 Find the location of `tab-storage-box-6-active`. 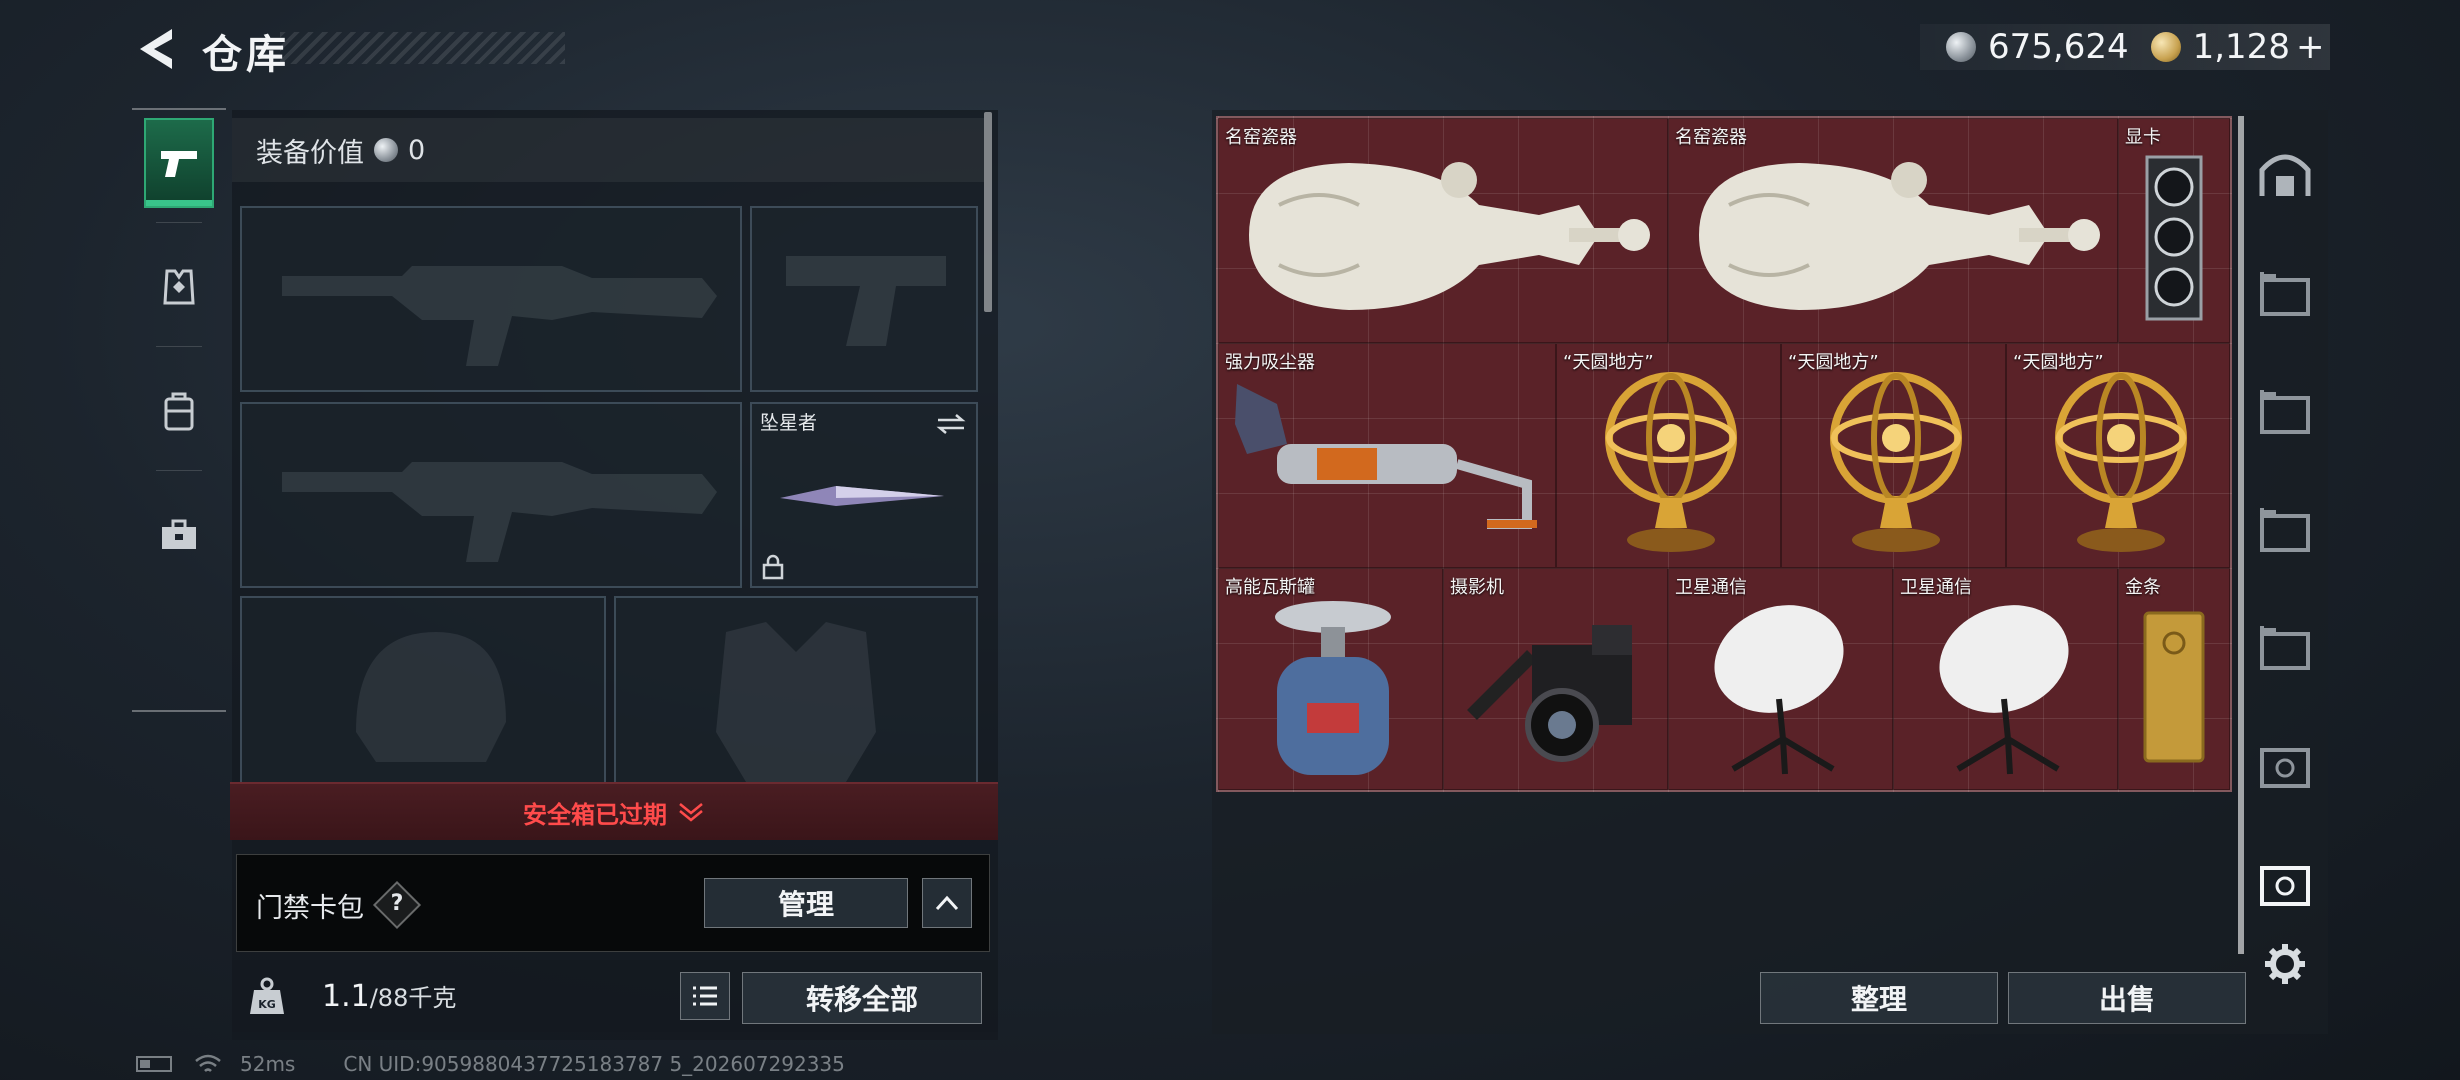

tab-storage-box-6-active is located at coordinates (2285, 883).